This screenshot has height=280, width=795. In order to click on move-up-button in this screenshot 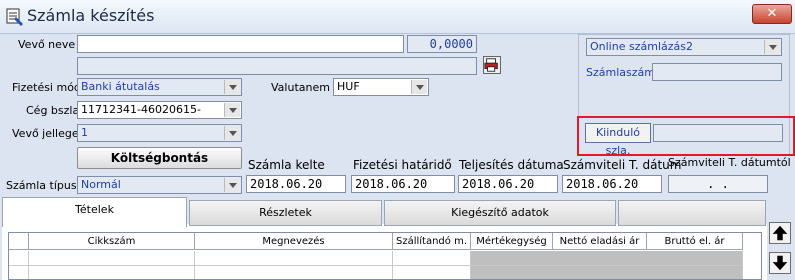, I will do `click(780, 233)`.